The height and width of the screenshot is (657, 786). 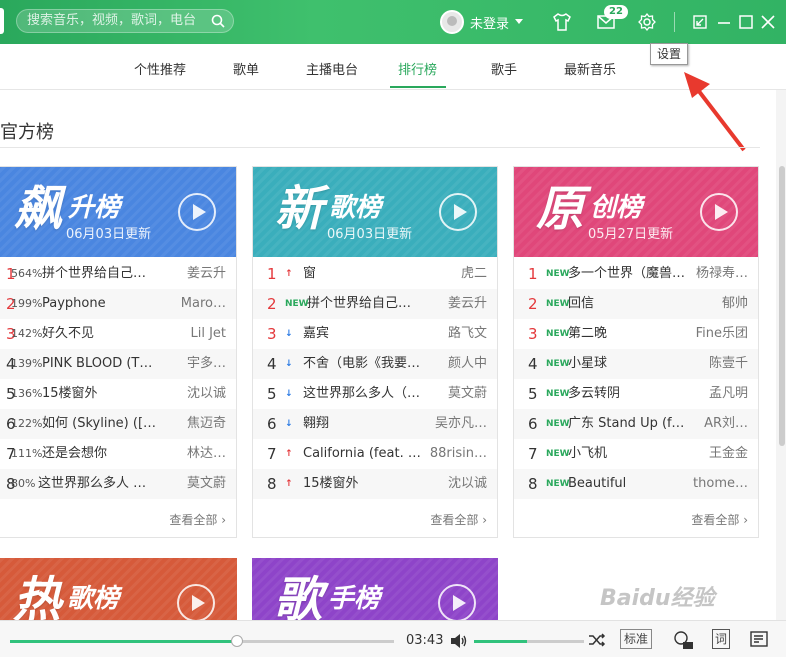 I want to click on list-item: 2 NEW 回信 郁帅, so click(x=636, y=304).